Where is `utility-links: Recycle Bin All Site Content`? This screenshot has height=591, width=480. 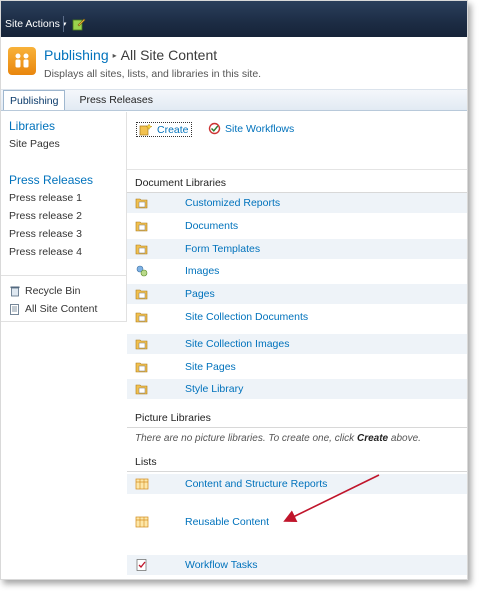
utility-links: Recycle Bin All Site Content is located at coordinates (64, 299).